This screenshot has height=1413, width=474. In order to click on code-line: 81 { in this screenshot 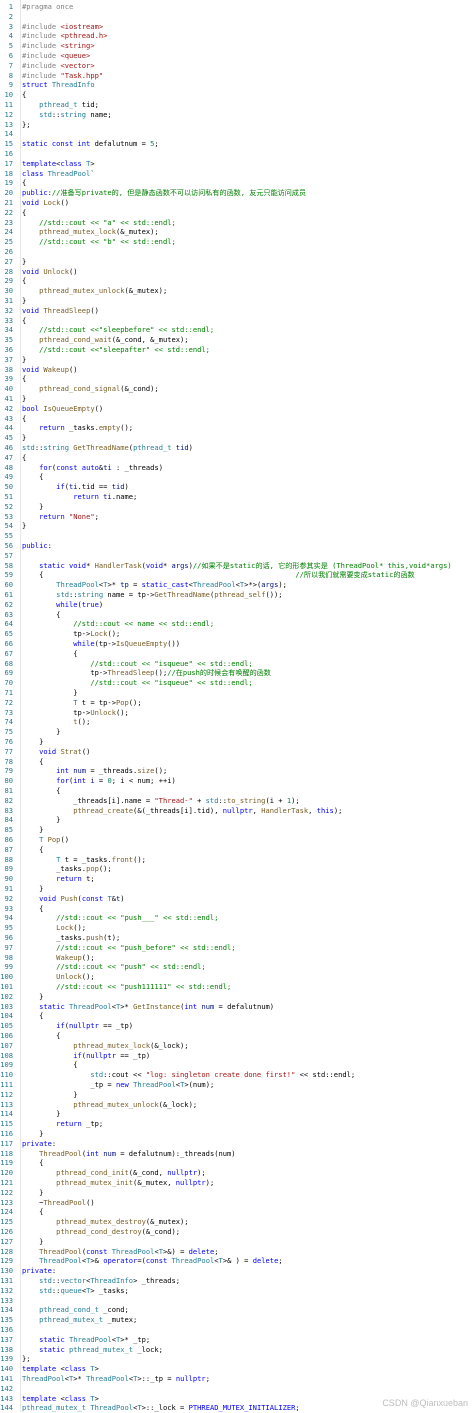, I will do `click(237, 791)`.